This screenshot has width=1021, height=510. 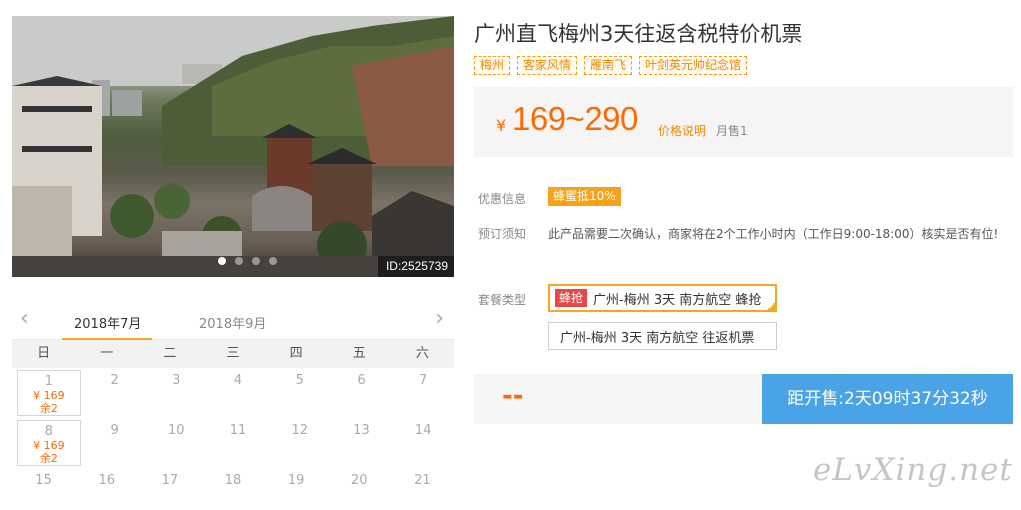 What do you see at coordinates (296, 489) in the screenshot?
I see `calendar-day: 19` at bounding box center [296, 489].